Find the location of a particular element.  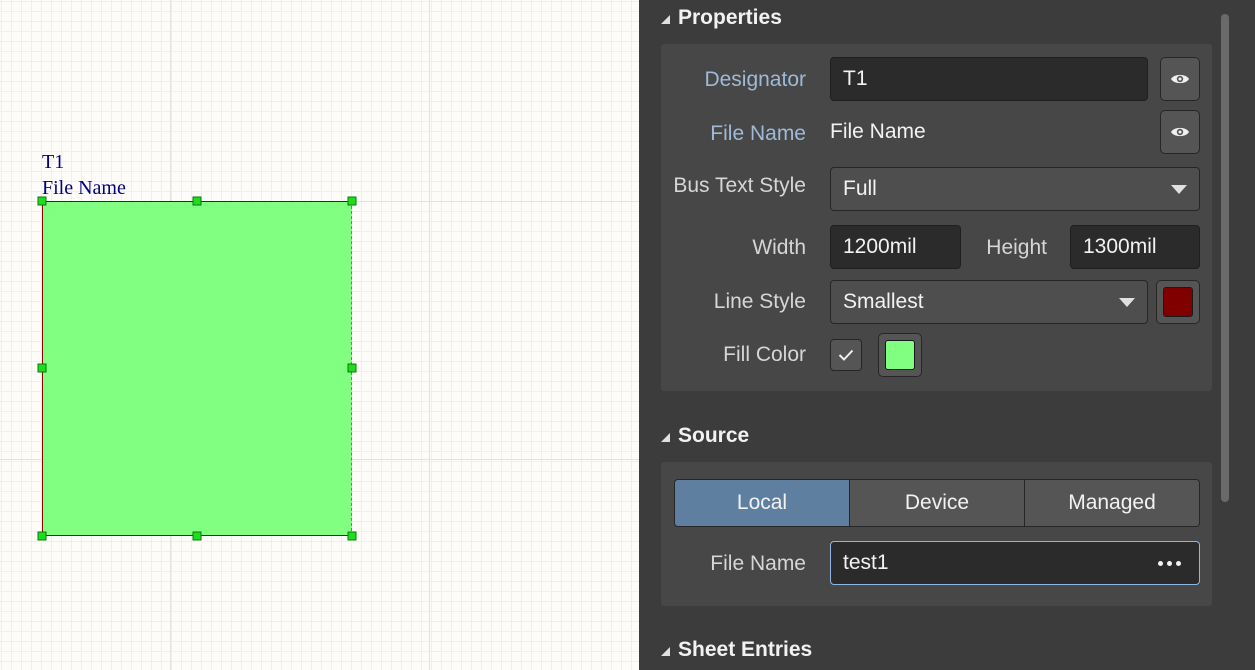

width-label: Width is located at coordinates (779, 247).